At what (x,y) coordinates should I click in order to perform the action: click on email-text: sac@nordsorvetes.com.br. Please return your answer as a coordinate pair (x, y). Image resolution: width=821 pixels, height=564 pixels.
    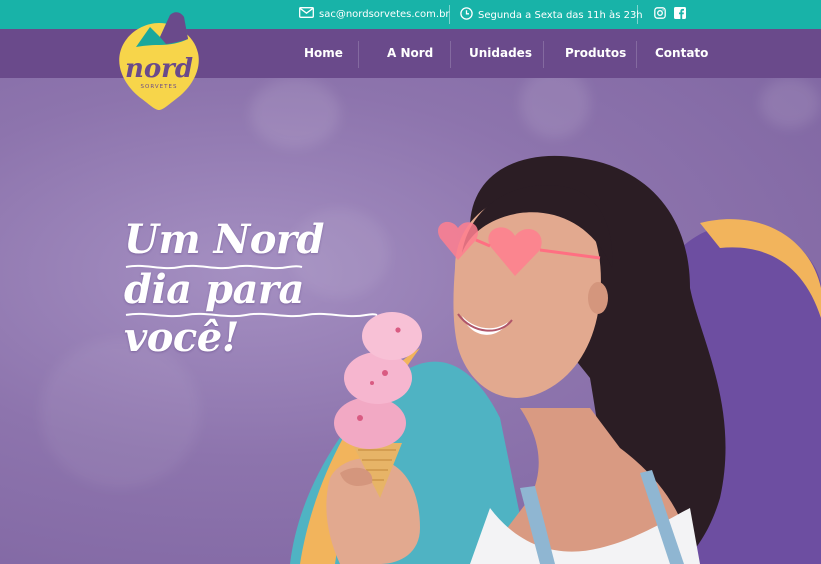
    Looking at the image, I should click on (384, 14).